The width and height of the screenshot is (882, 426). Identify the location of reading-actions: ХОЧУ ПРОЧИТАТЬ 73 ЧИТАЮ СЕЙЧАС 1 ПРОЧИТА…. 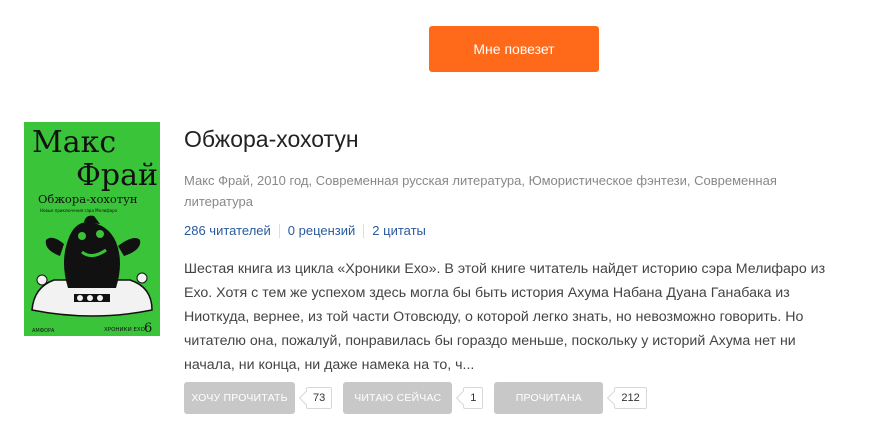
(415, 398).